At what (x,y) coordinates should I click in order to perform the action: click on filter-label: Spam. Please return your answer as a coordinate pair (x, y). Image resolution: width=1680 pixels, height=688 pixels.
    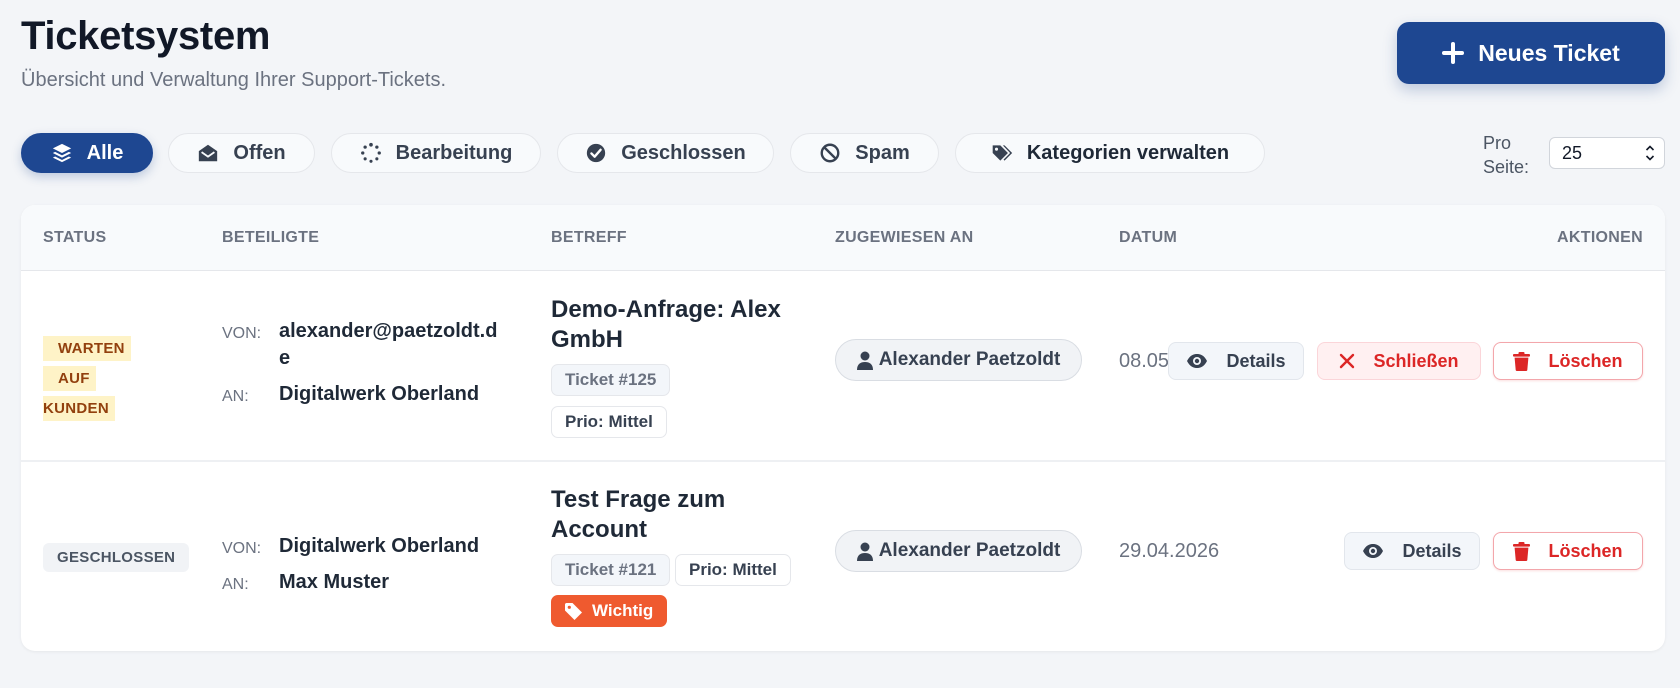
    Looking at the image, I should click on (882, 152).